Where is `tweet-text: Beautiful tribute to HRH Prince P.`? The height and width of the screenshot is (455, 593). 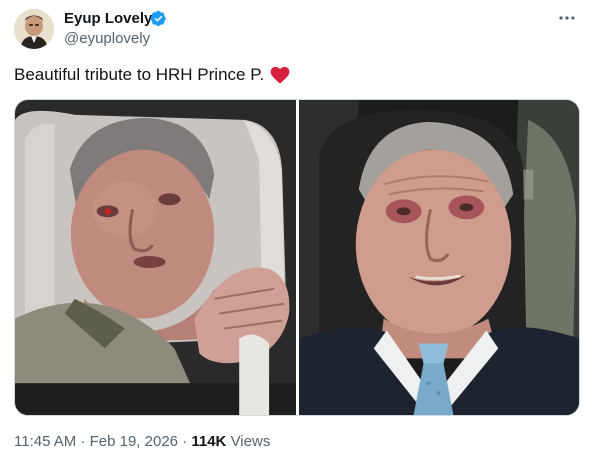
tweet-text: Beautiful tribute to HRH Prince P. is located at coordinates (152, 75).